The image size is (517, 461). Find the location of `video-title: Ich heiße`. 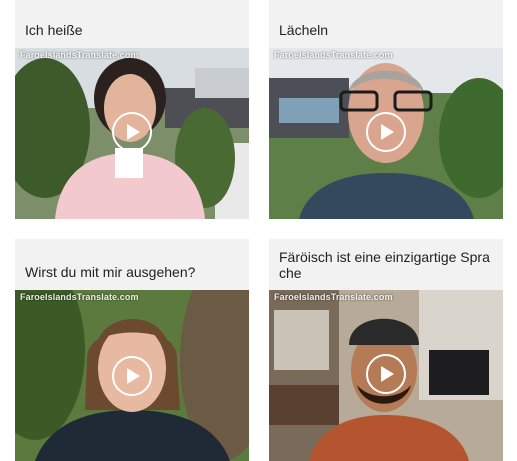

video-title: Ich heiße is located at coordinates (54, 30).